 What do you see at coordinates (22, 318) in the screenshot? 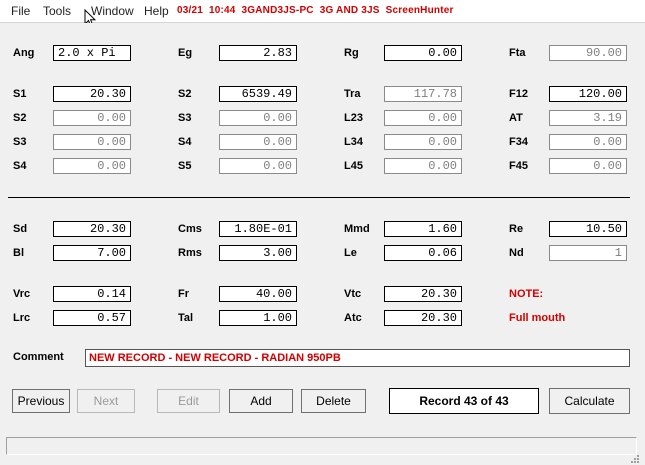
I see `label-lrc: Lrc` at bounding box center [22, 318].